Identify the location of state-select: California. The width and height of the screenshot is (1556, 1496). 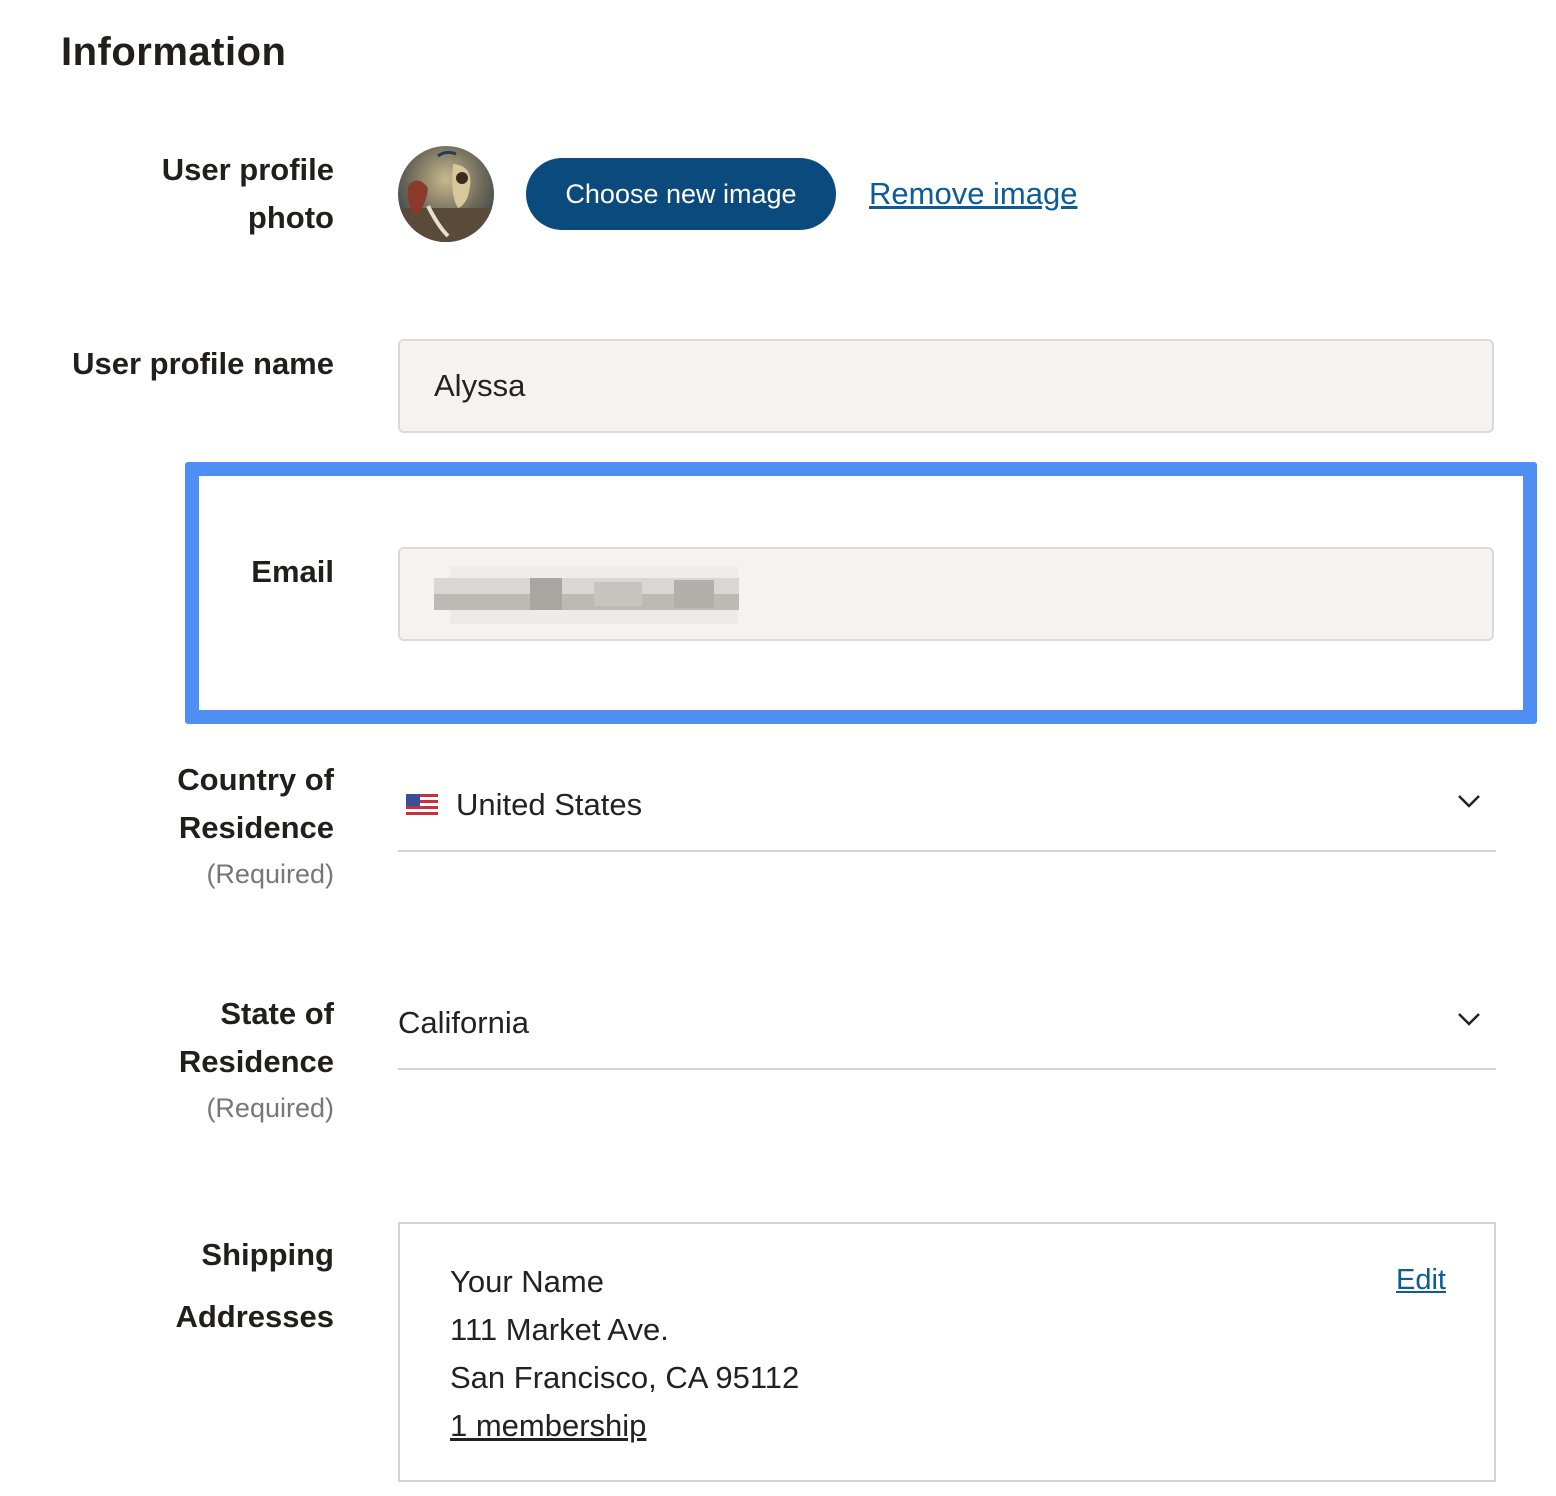
(947, 1024).